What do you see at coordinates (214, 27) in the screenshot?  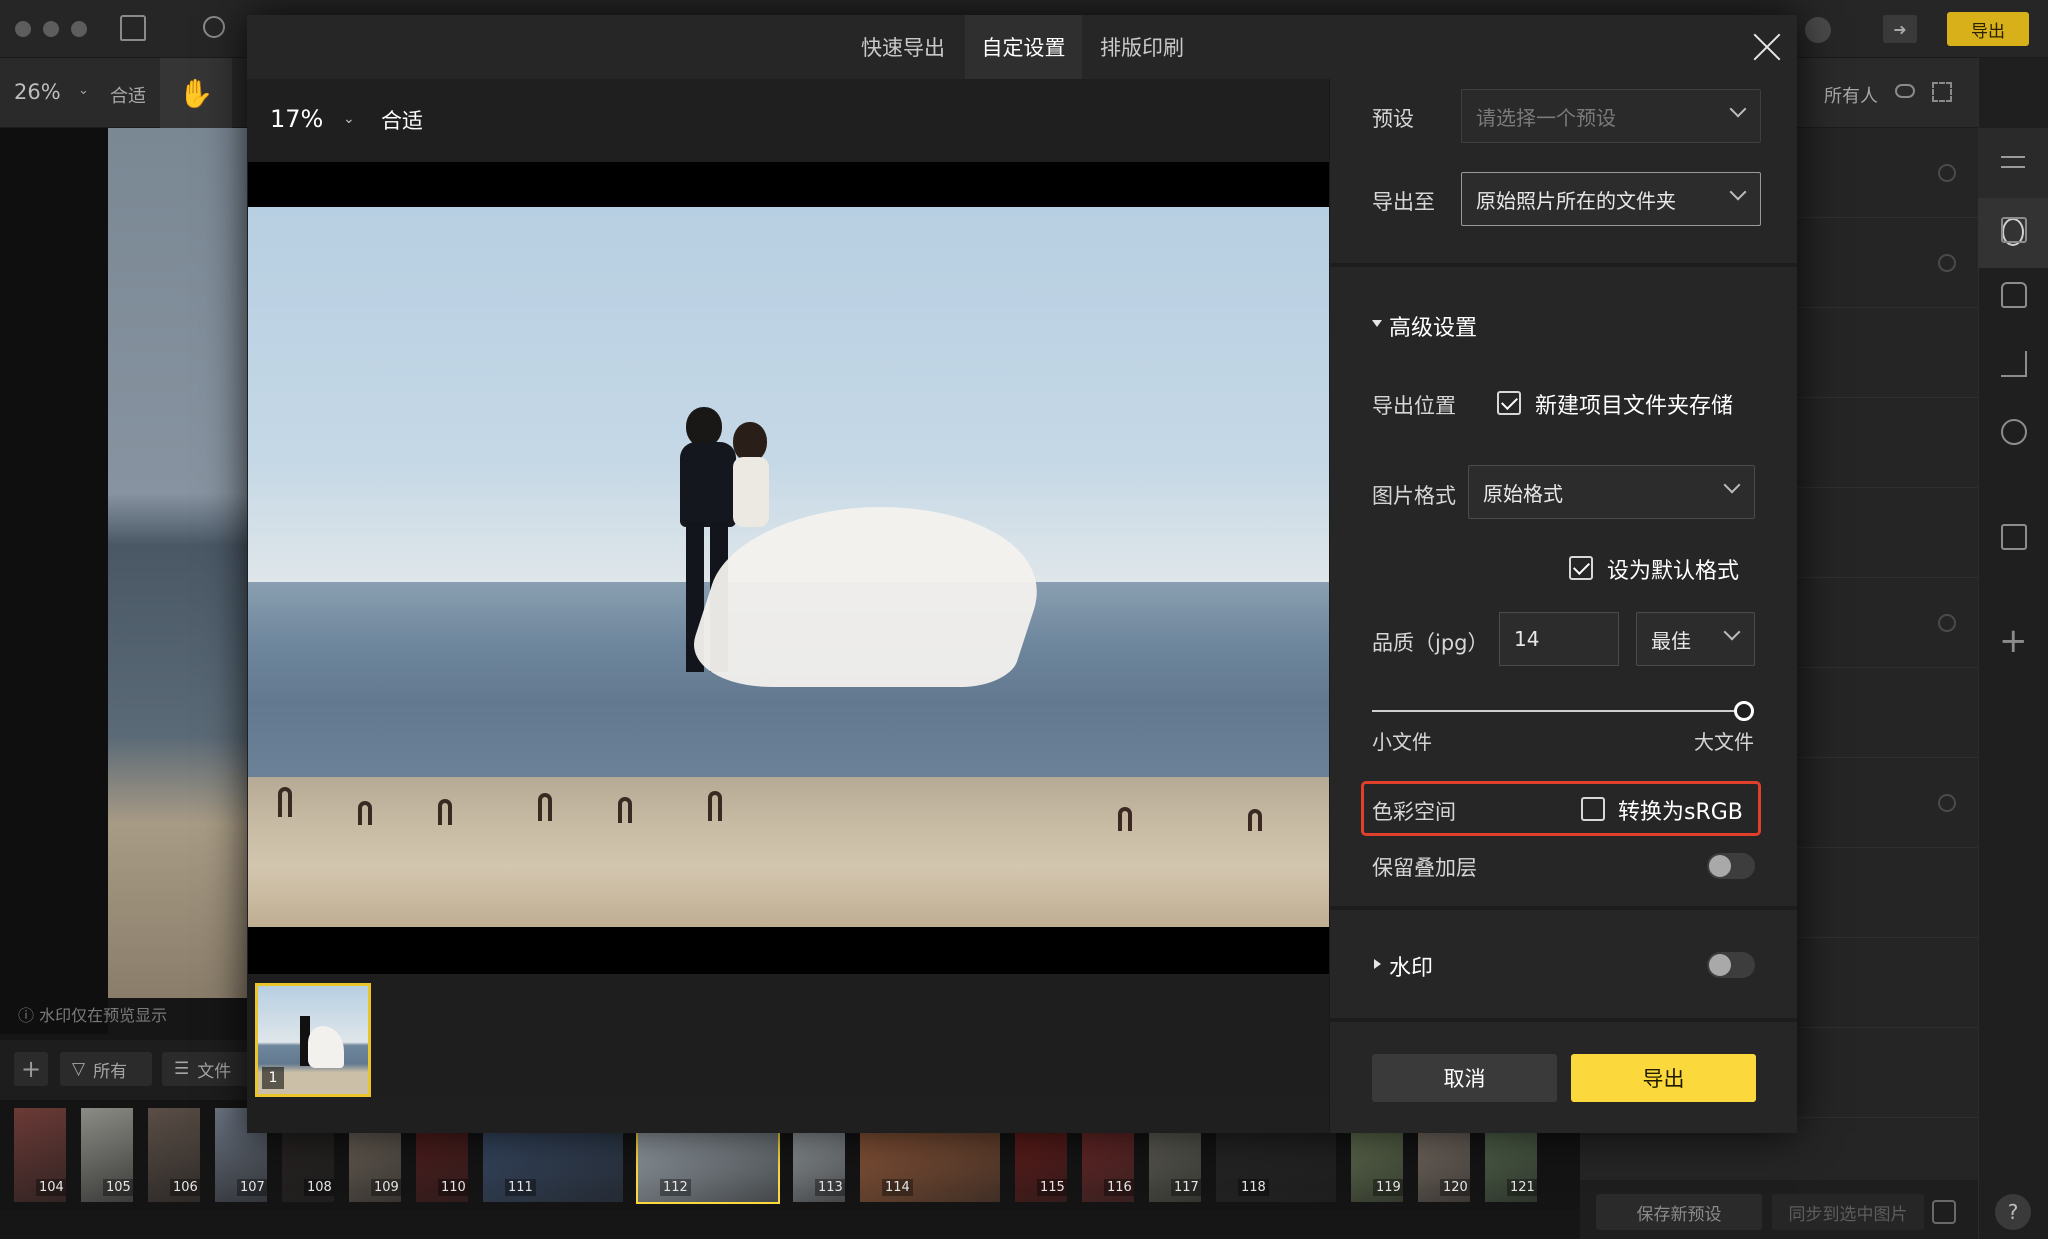 I see `search-icon` at bounding box center [214, 27].